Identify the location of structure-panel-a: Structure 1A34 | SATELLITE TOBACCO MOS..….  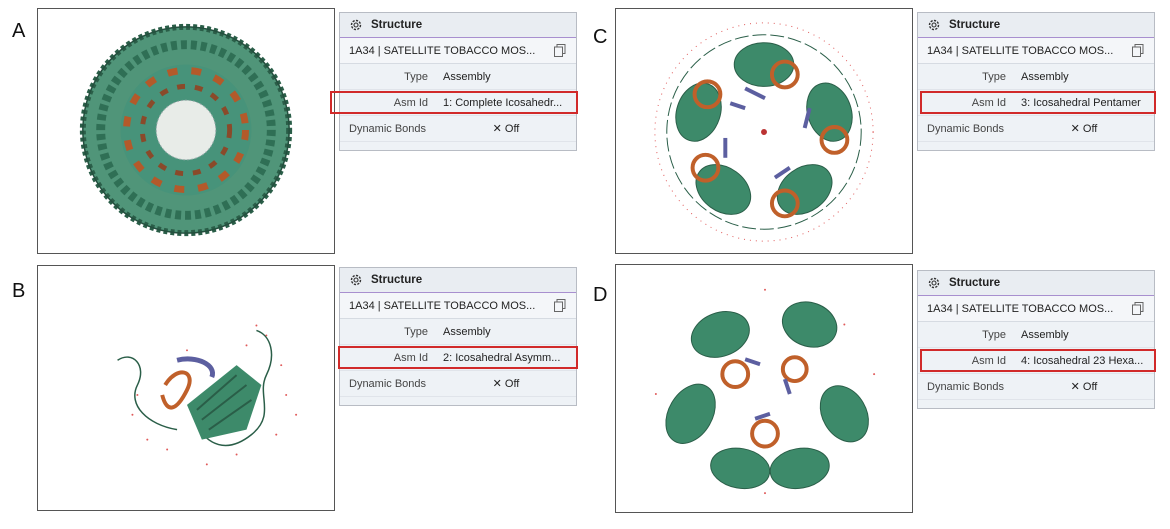
(454, 81).